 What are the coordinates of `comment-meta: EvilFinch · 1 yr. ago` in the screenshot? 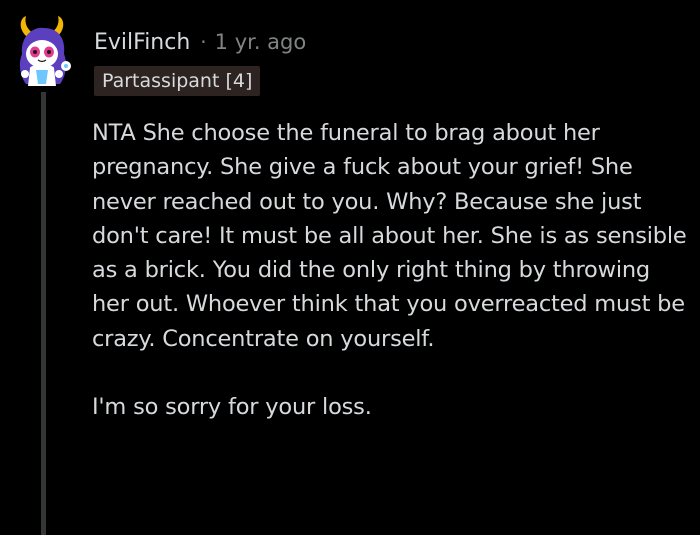 It's located at (200, 42).